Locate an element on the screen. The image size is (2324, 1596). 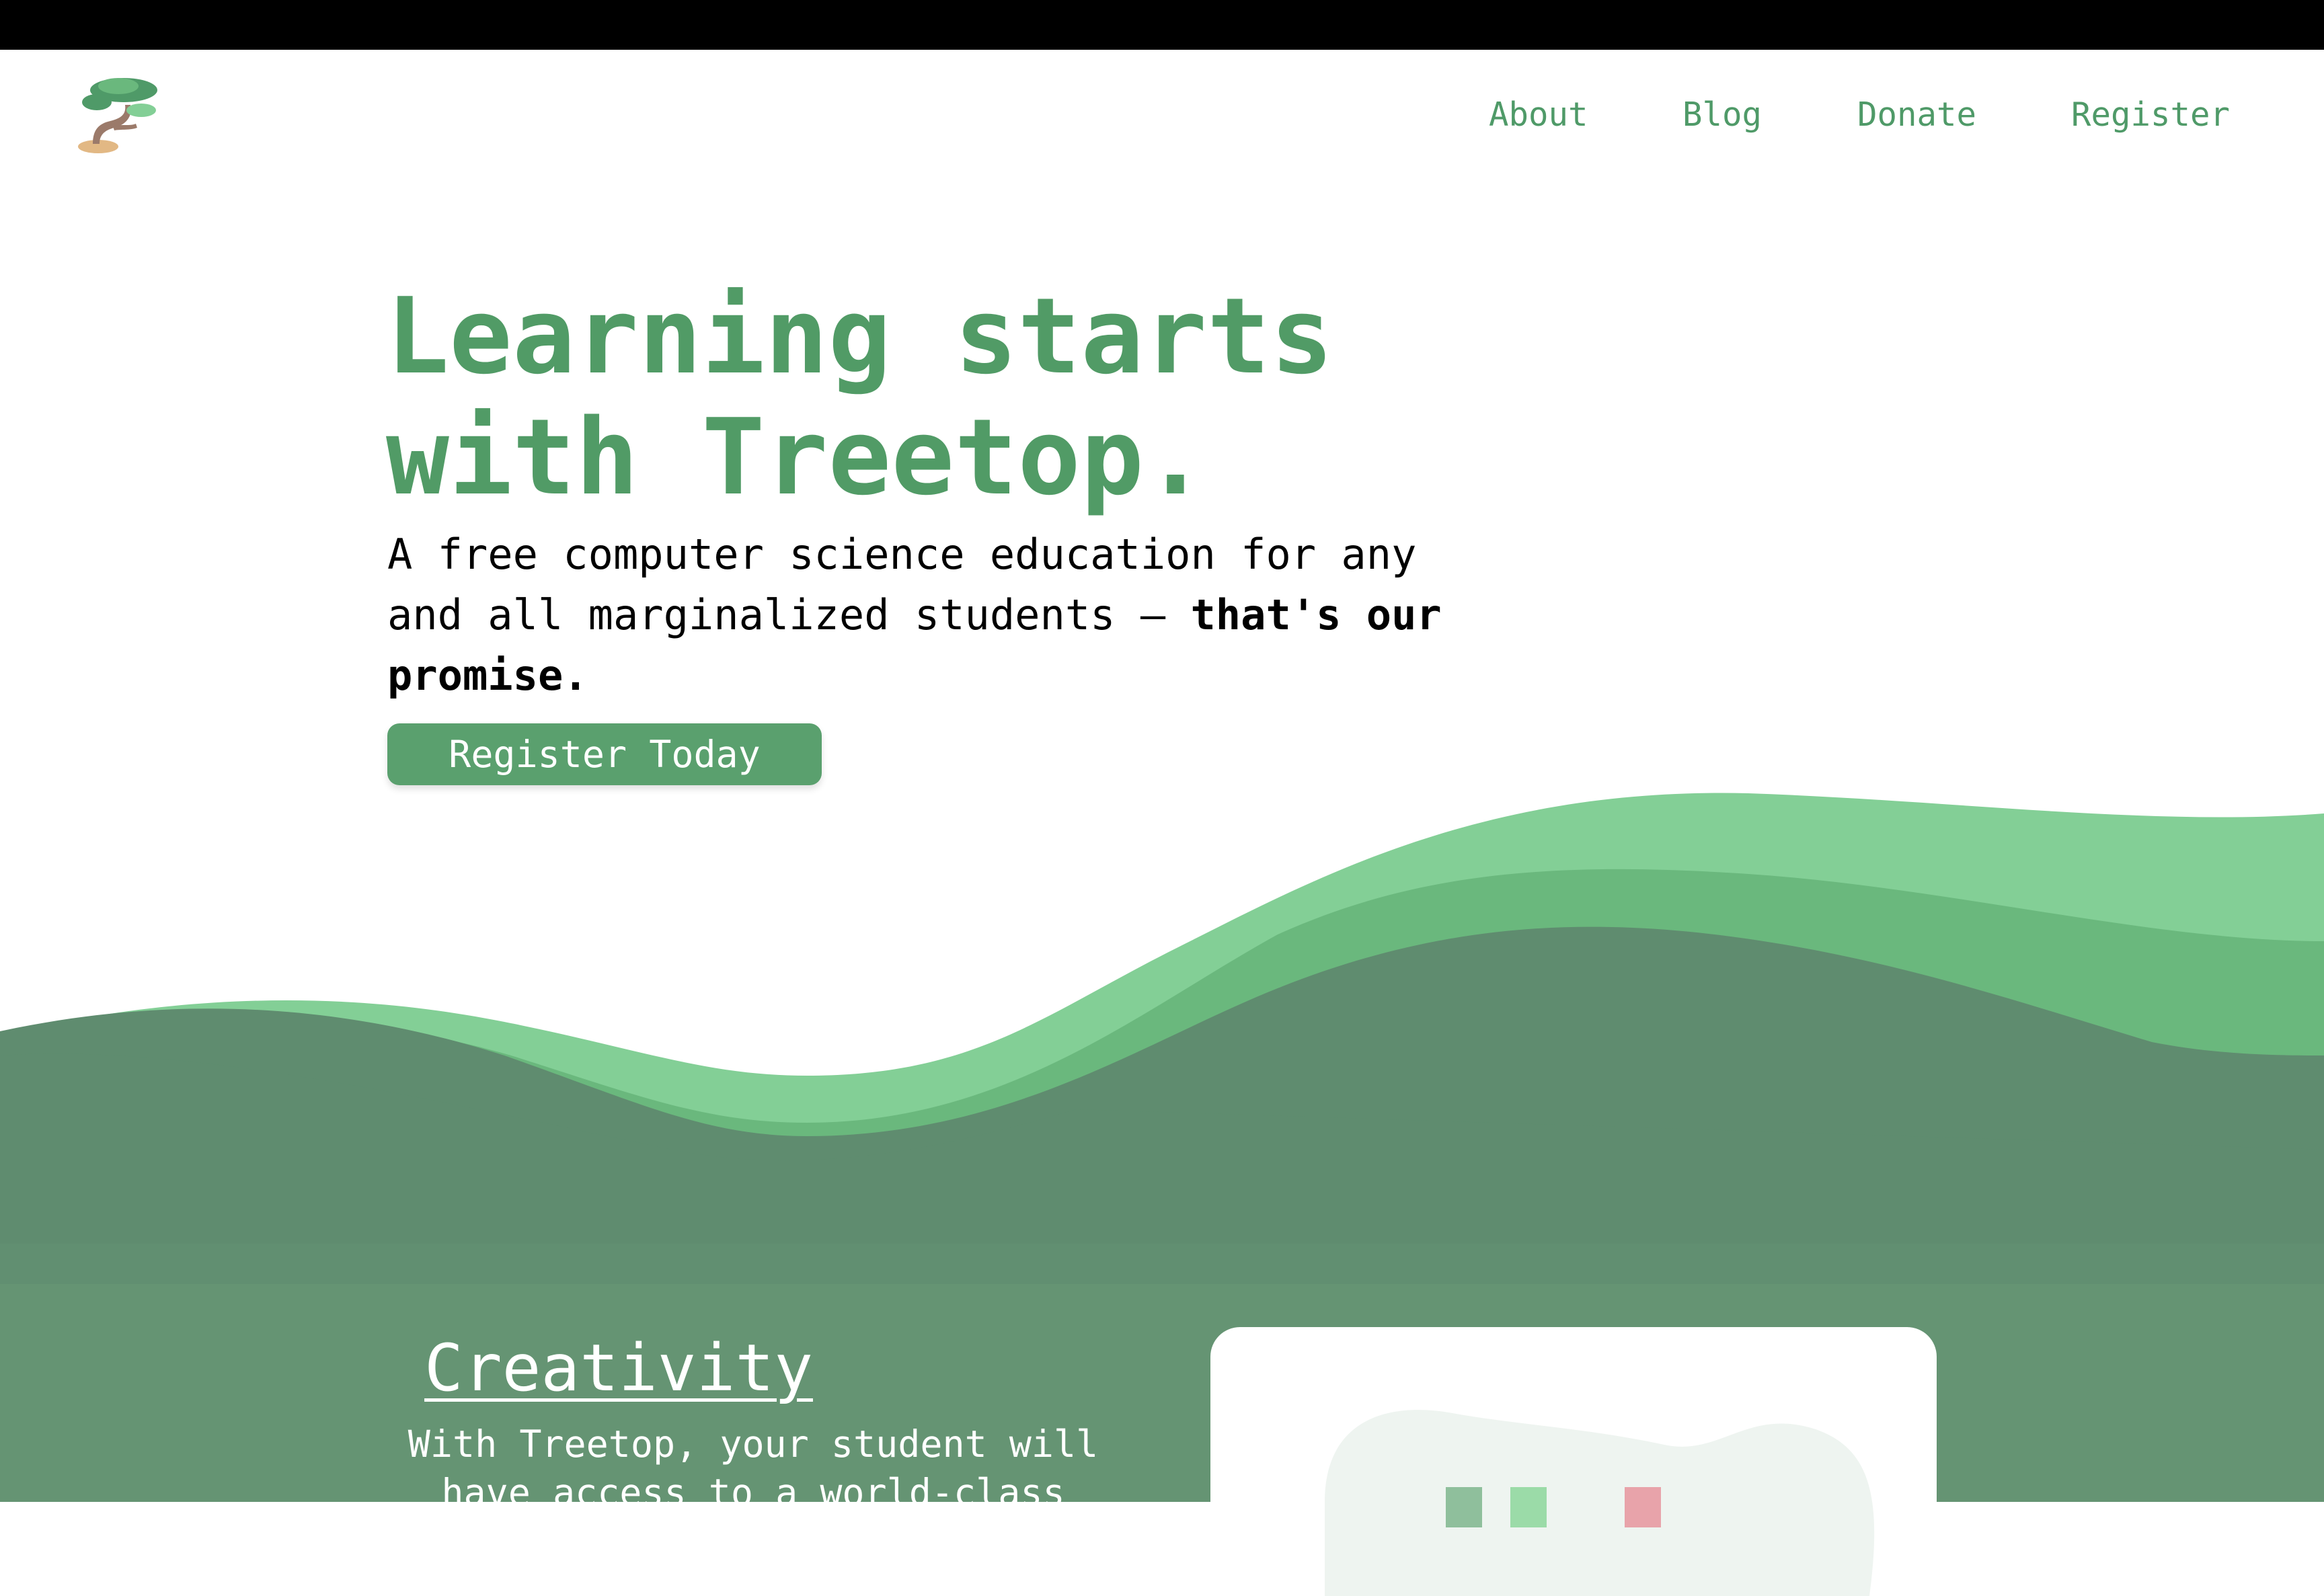
illustration-block-light-green is located at coordinates (1528, 1507).